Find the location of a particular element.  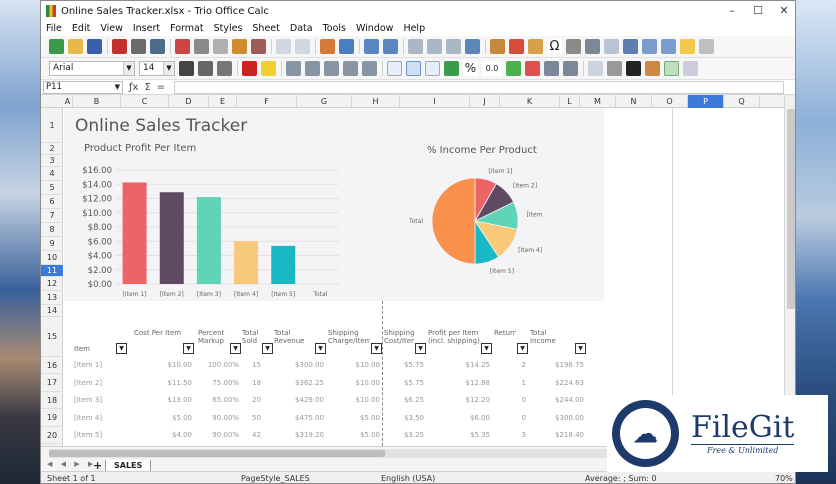

currency-icon is located at coordinates (451, 68).